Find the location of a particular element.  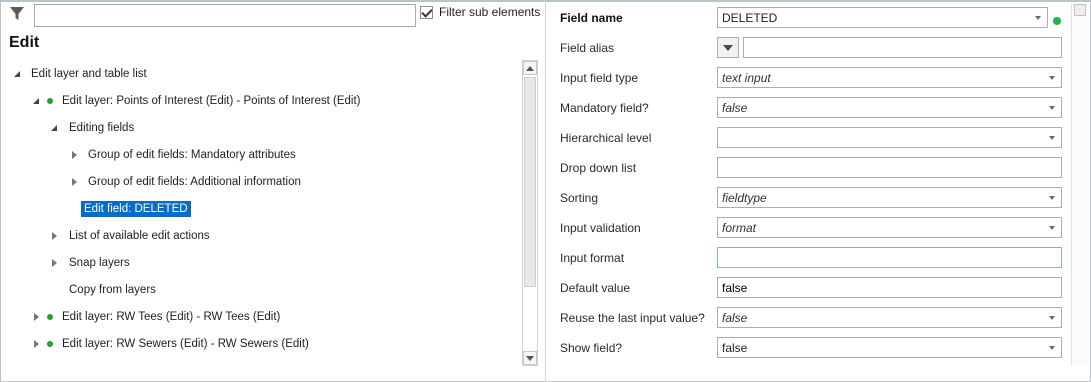

input-field-type-select: text input is located at coordinates (889, 77).